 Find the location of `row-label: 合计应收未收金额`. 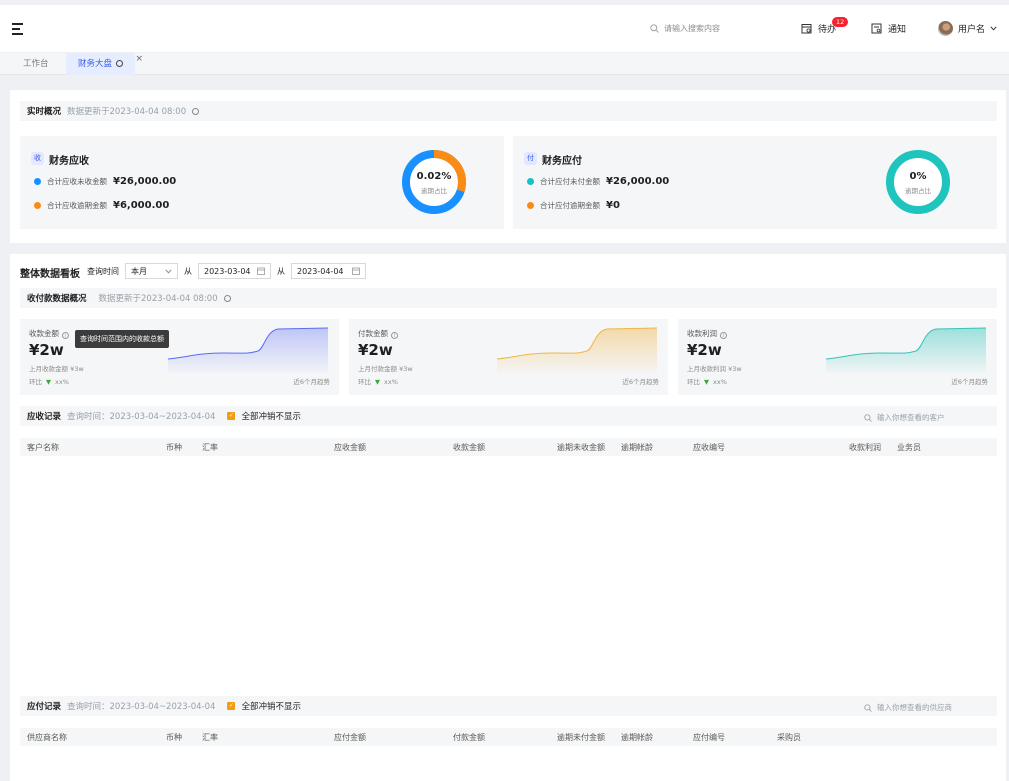

row-label: 合计应收未收金额 is located at coordinates (77, 181).